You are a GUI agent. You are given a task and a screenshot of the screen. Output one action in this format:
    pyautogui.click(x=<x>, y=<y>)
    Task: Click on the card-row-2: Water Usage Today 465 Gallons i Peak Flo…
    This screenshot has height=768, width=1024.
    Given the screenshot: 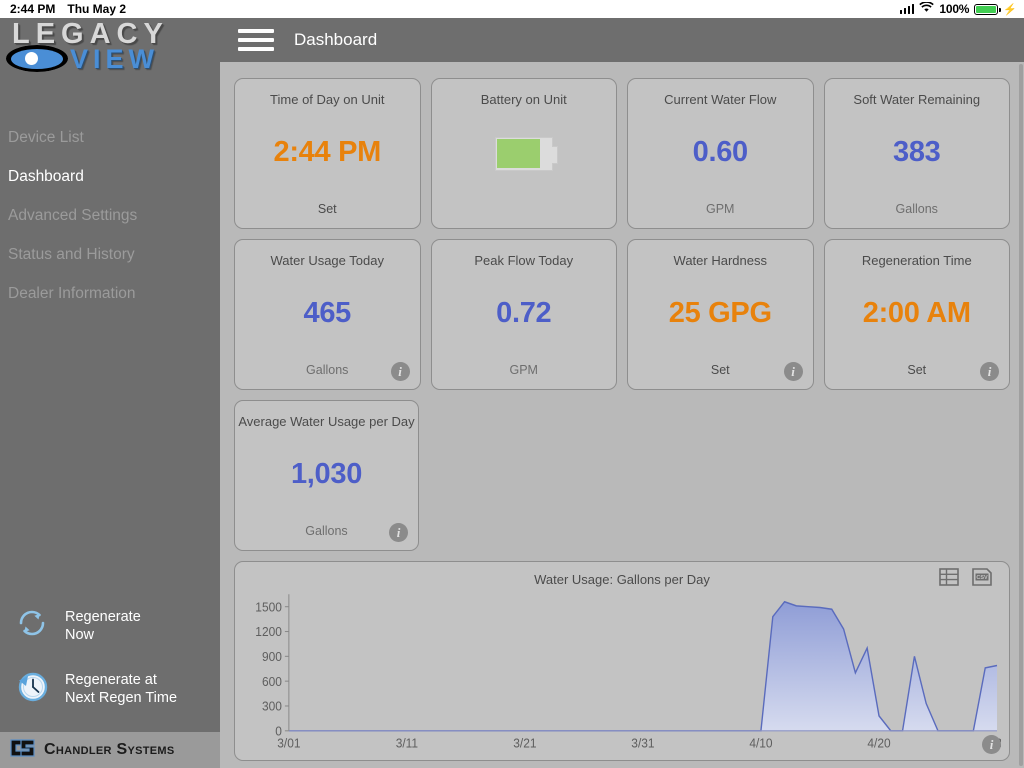 What is the action you would take?
    pyautogui.click(x=622, y=314)
    